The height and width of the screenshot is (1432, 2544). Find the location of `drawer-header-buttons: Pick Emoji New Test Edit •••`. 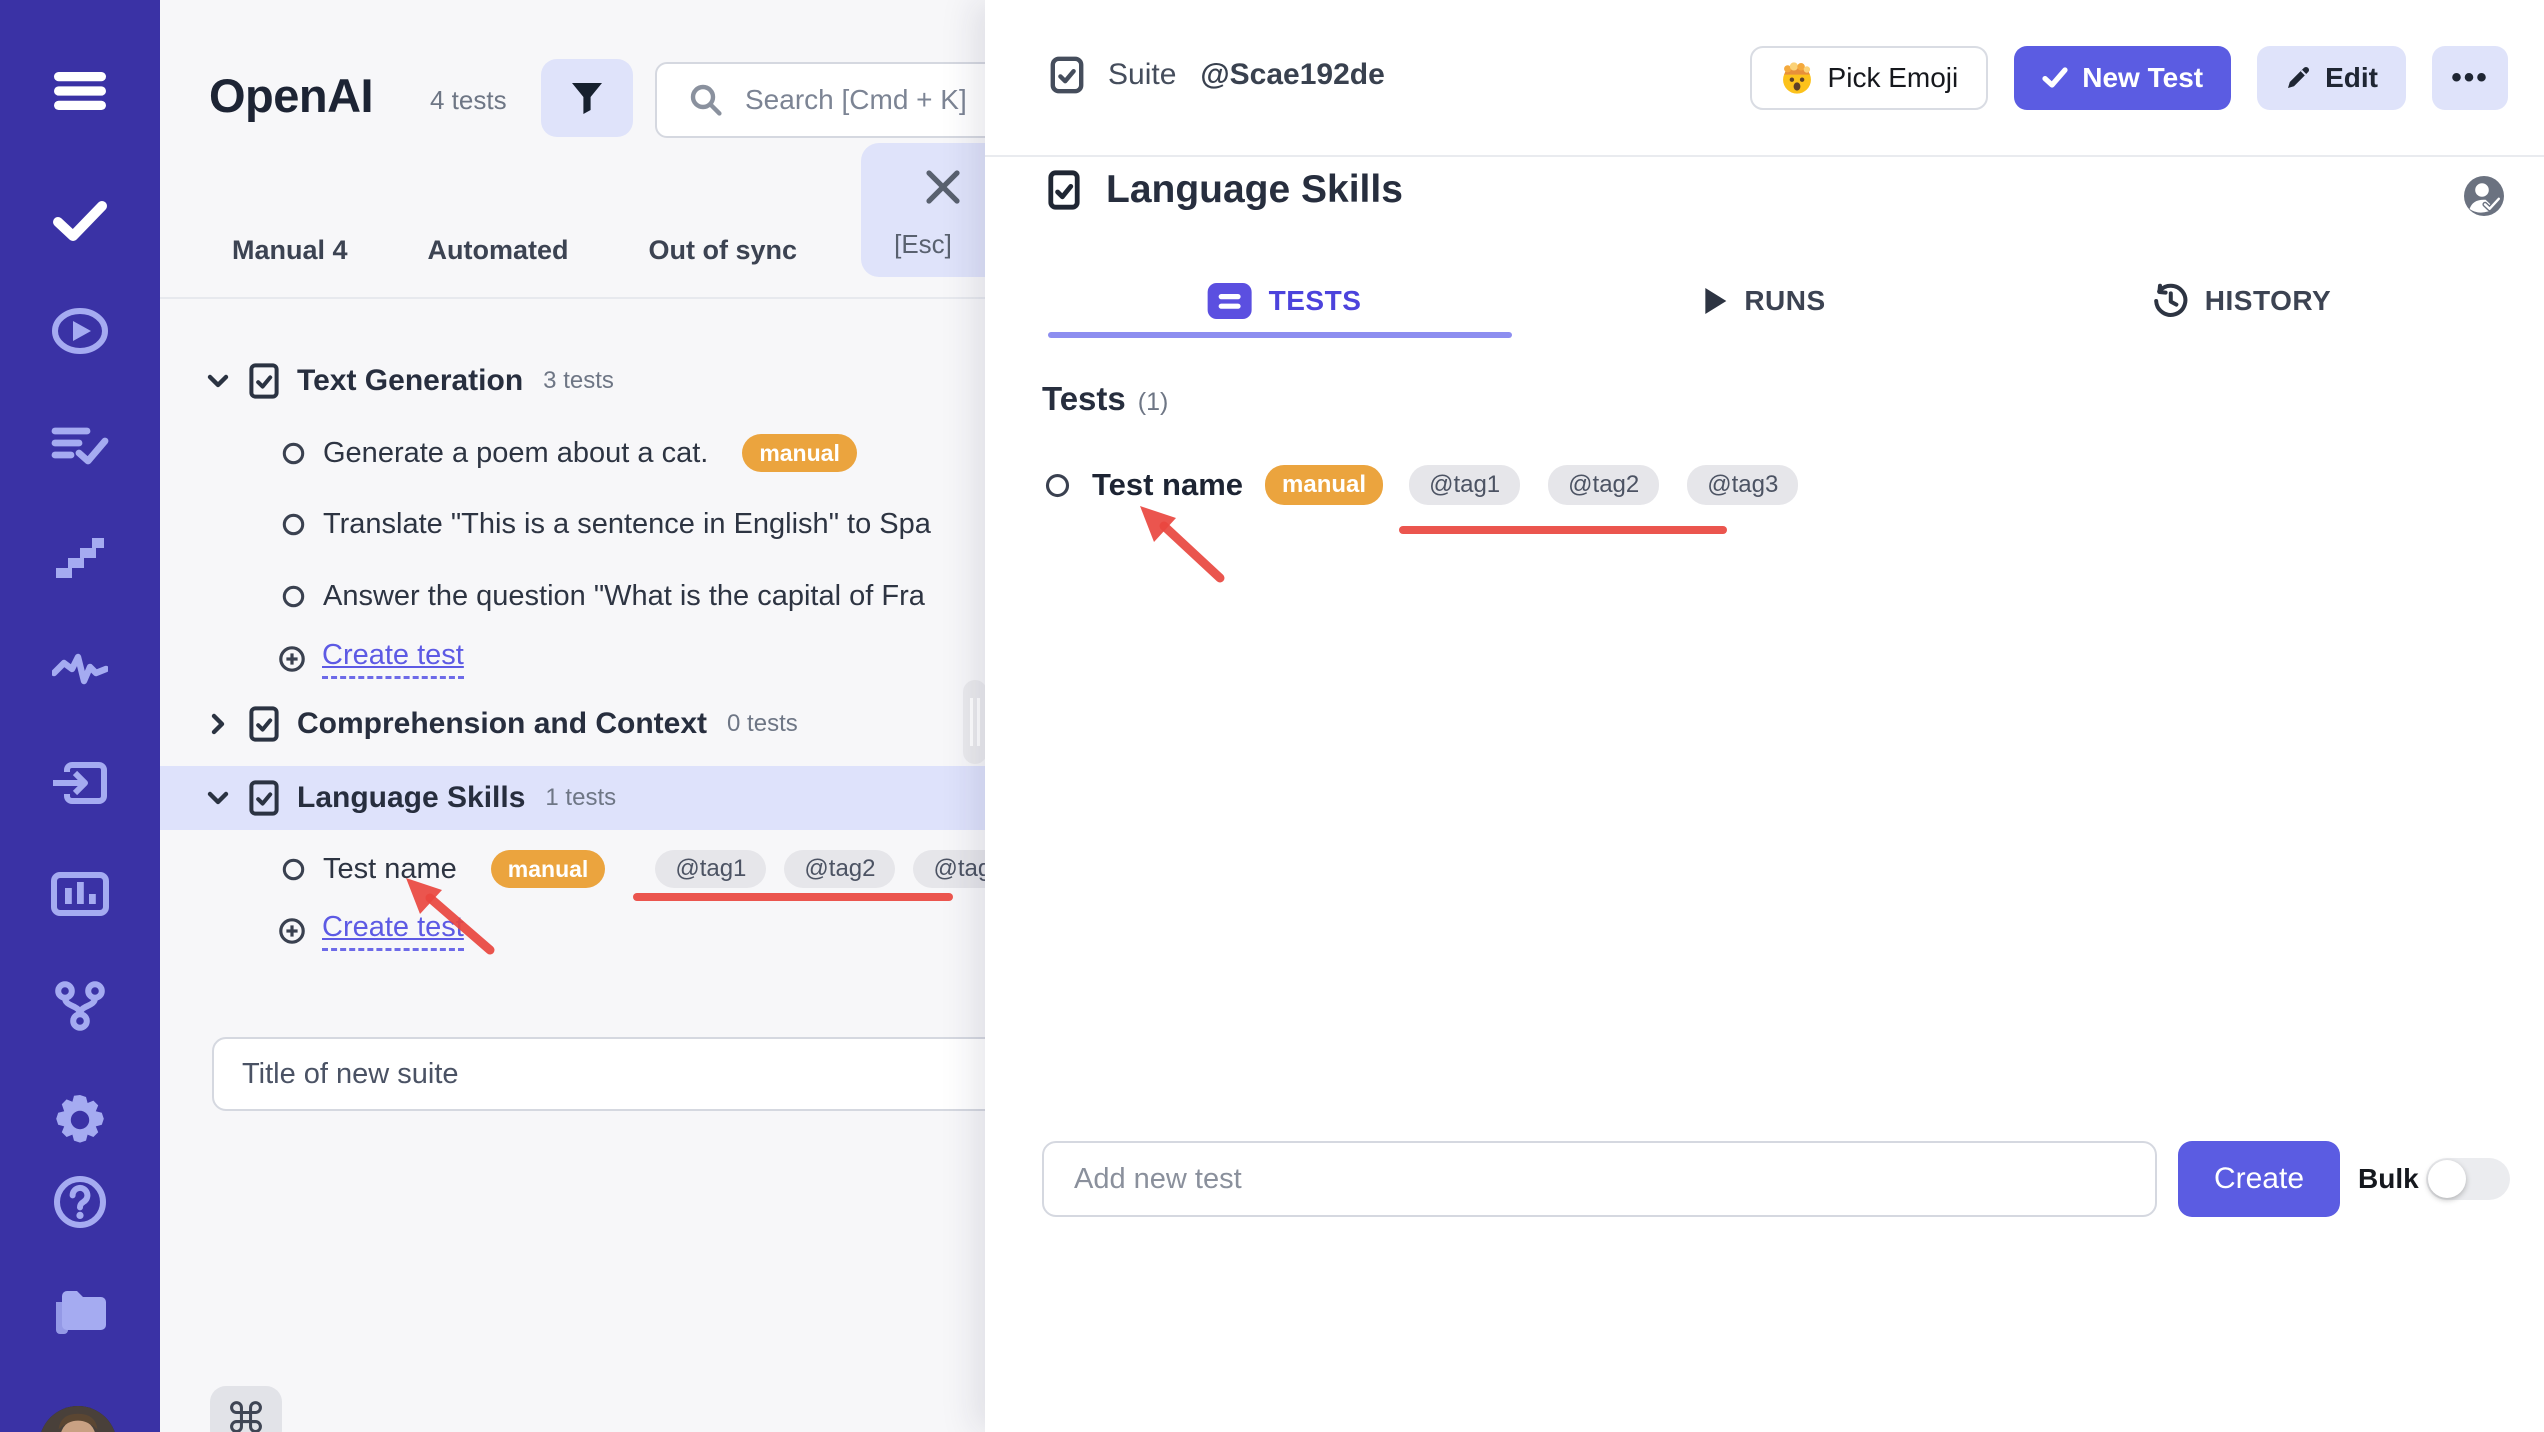

drawer-header-buttons: Pick Emoji New Test Edit ••• is located at coordinates (2128, 78).